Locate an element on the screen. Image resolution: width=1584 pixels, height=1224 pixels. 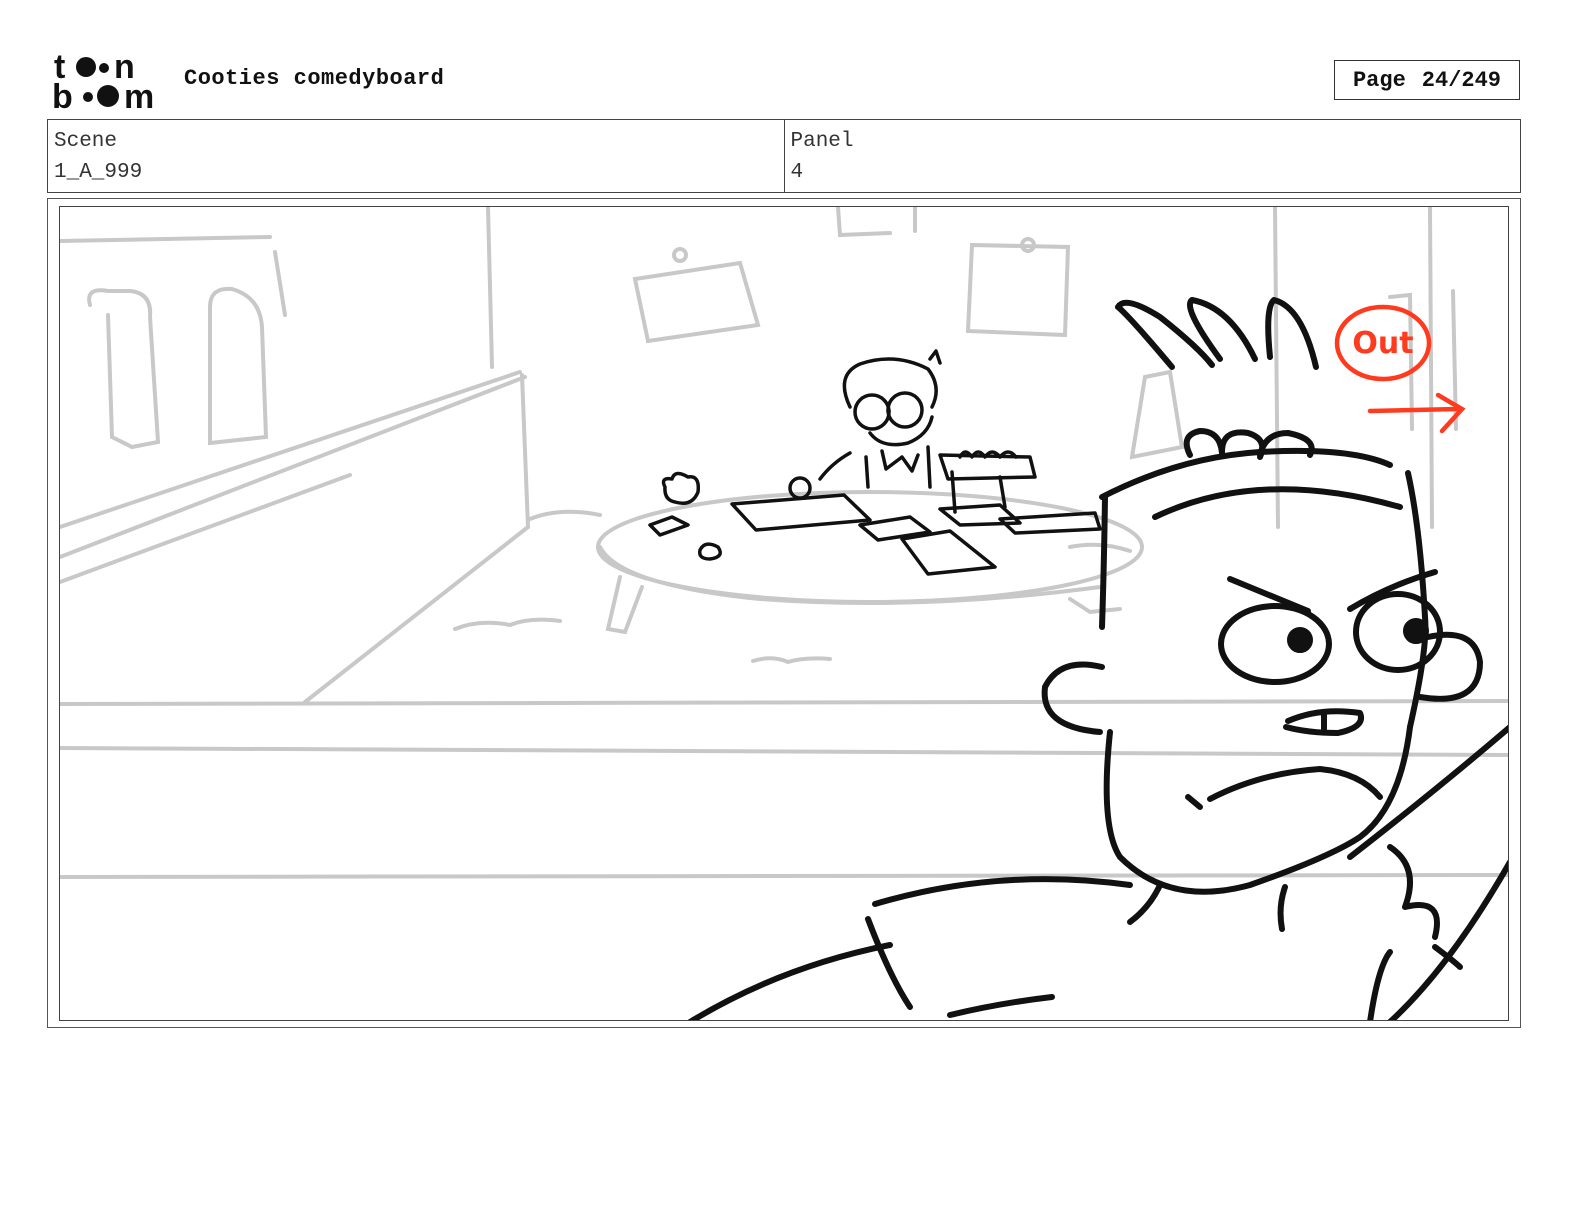
scene-cell: Scene 1_A_999 is located at coordinates (416, 156).